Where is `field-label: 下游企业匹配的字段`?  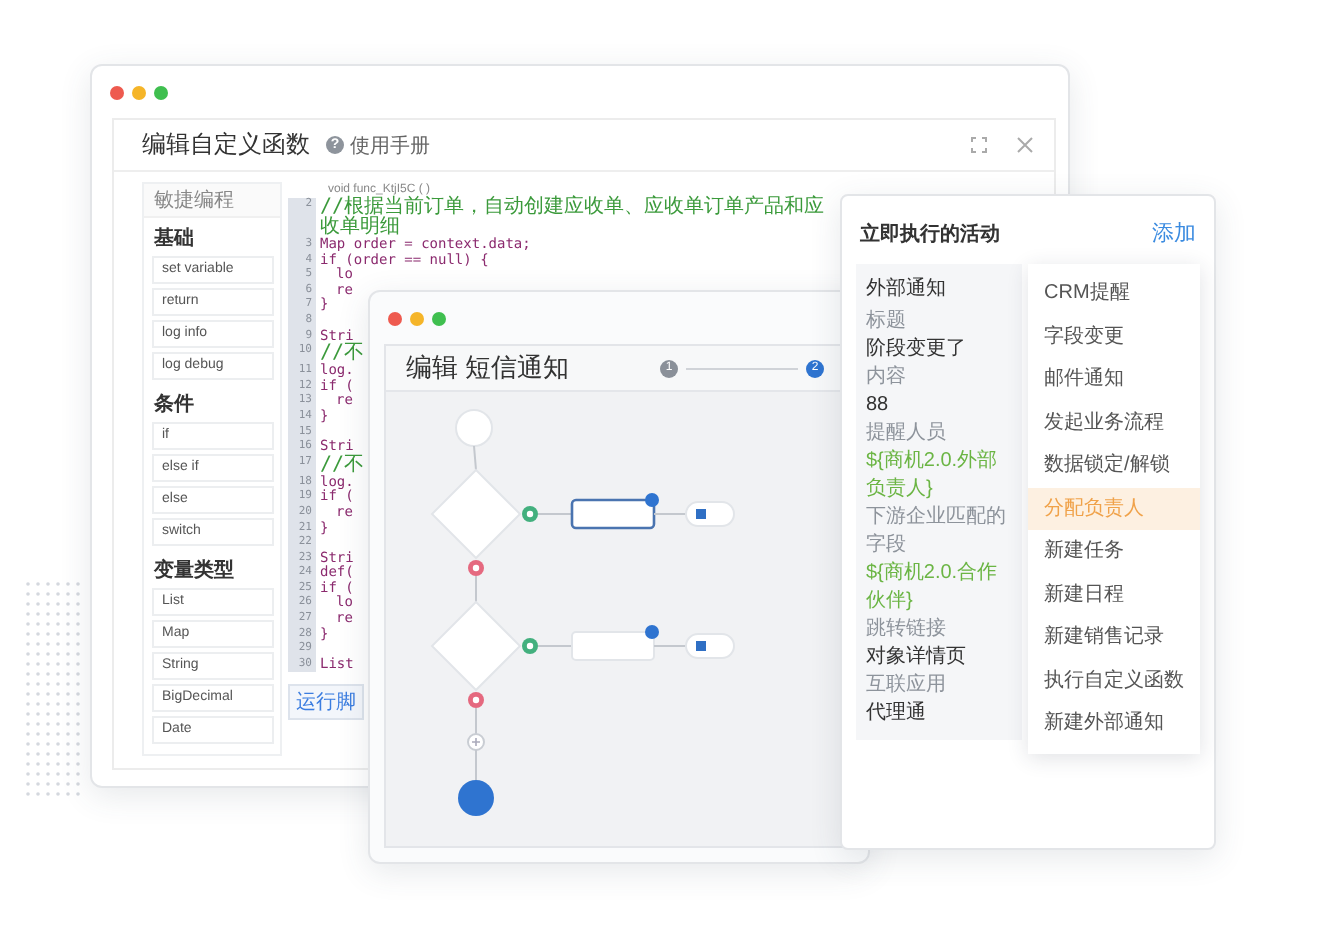
field-label: 下游企业匹配的字段 is located at coordinates (937, 532).